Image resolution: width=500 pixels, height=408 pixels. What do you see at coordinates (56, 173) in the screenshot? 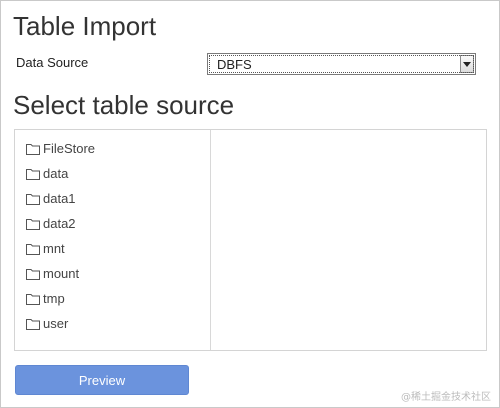
I see `tree-item-label: data` at bounding box center [56, 173].